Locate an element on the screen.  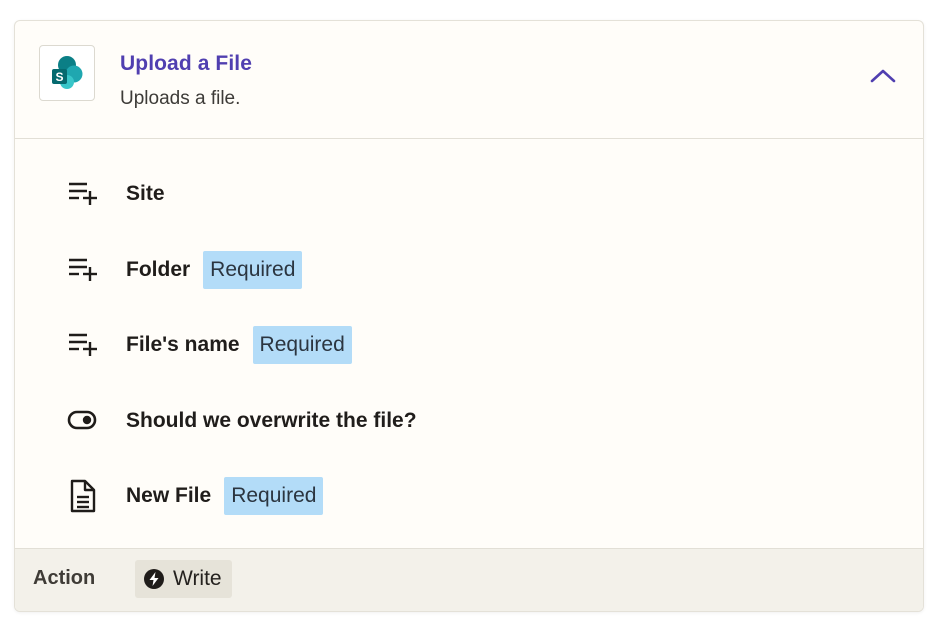
action-type-label: Write is located at coordinates (197, 578).